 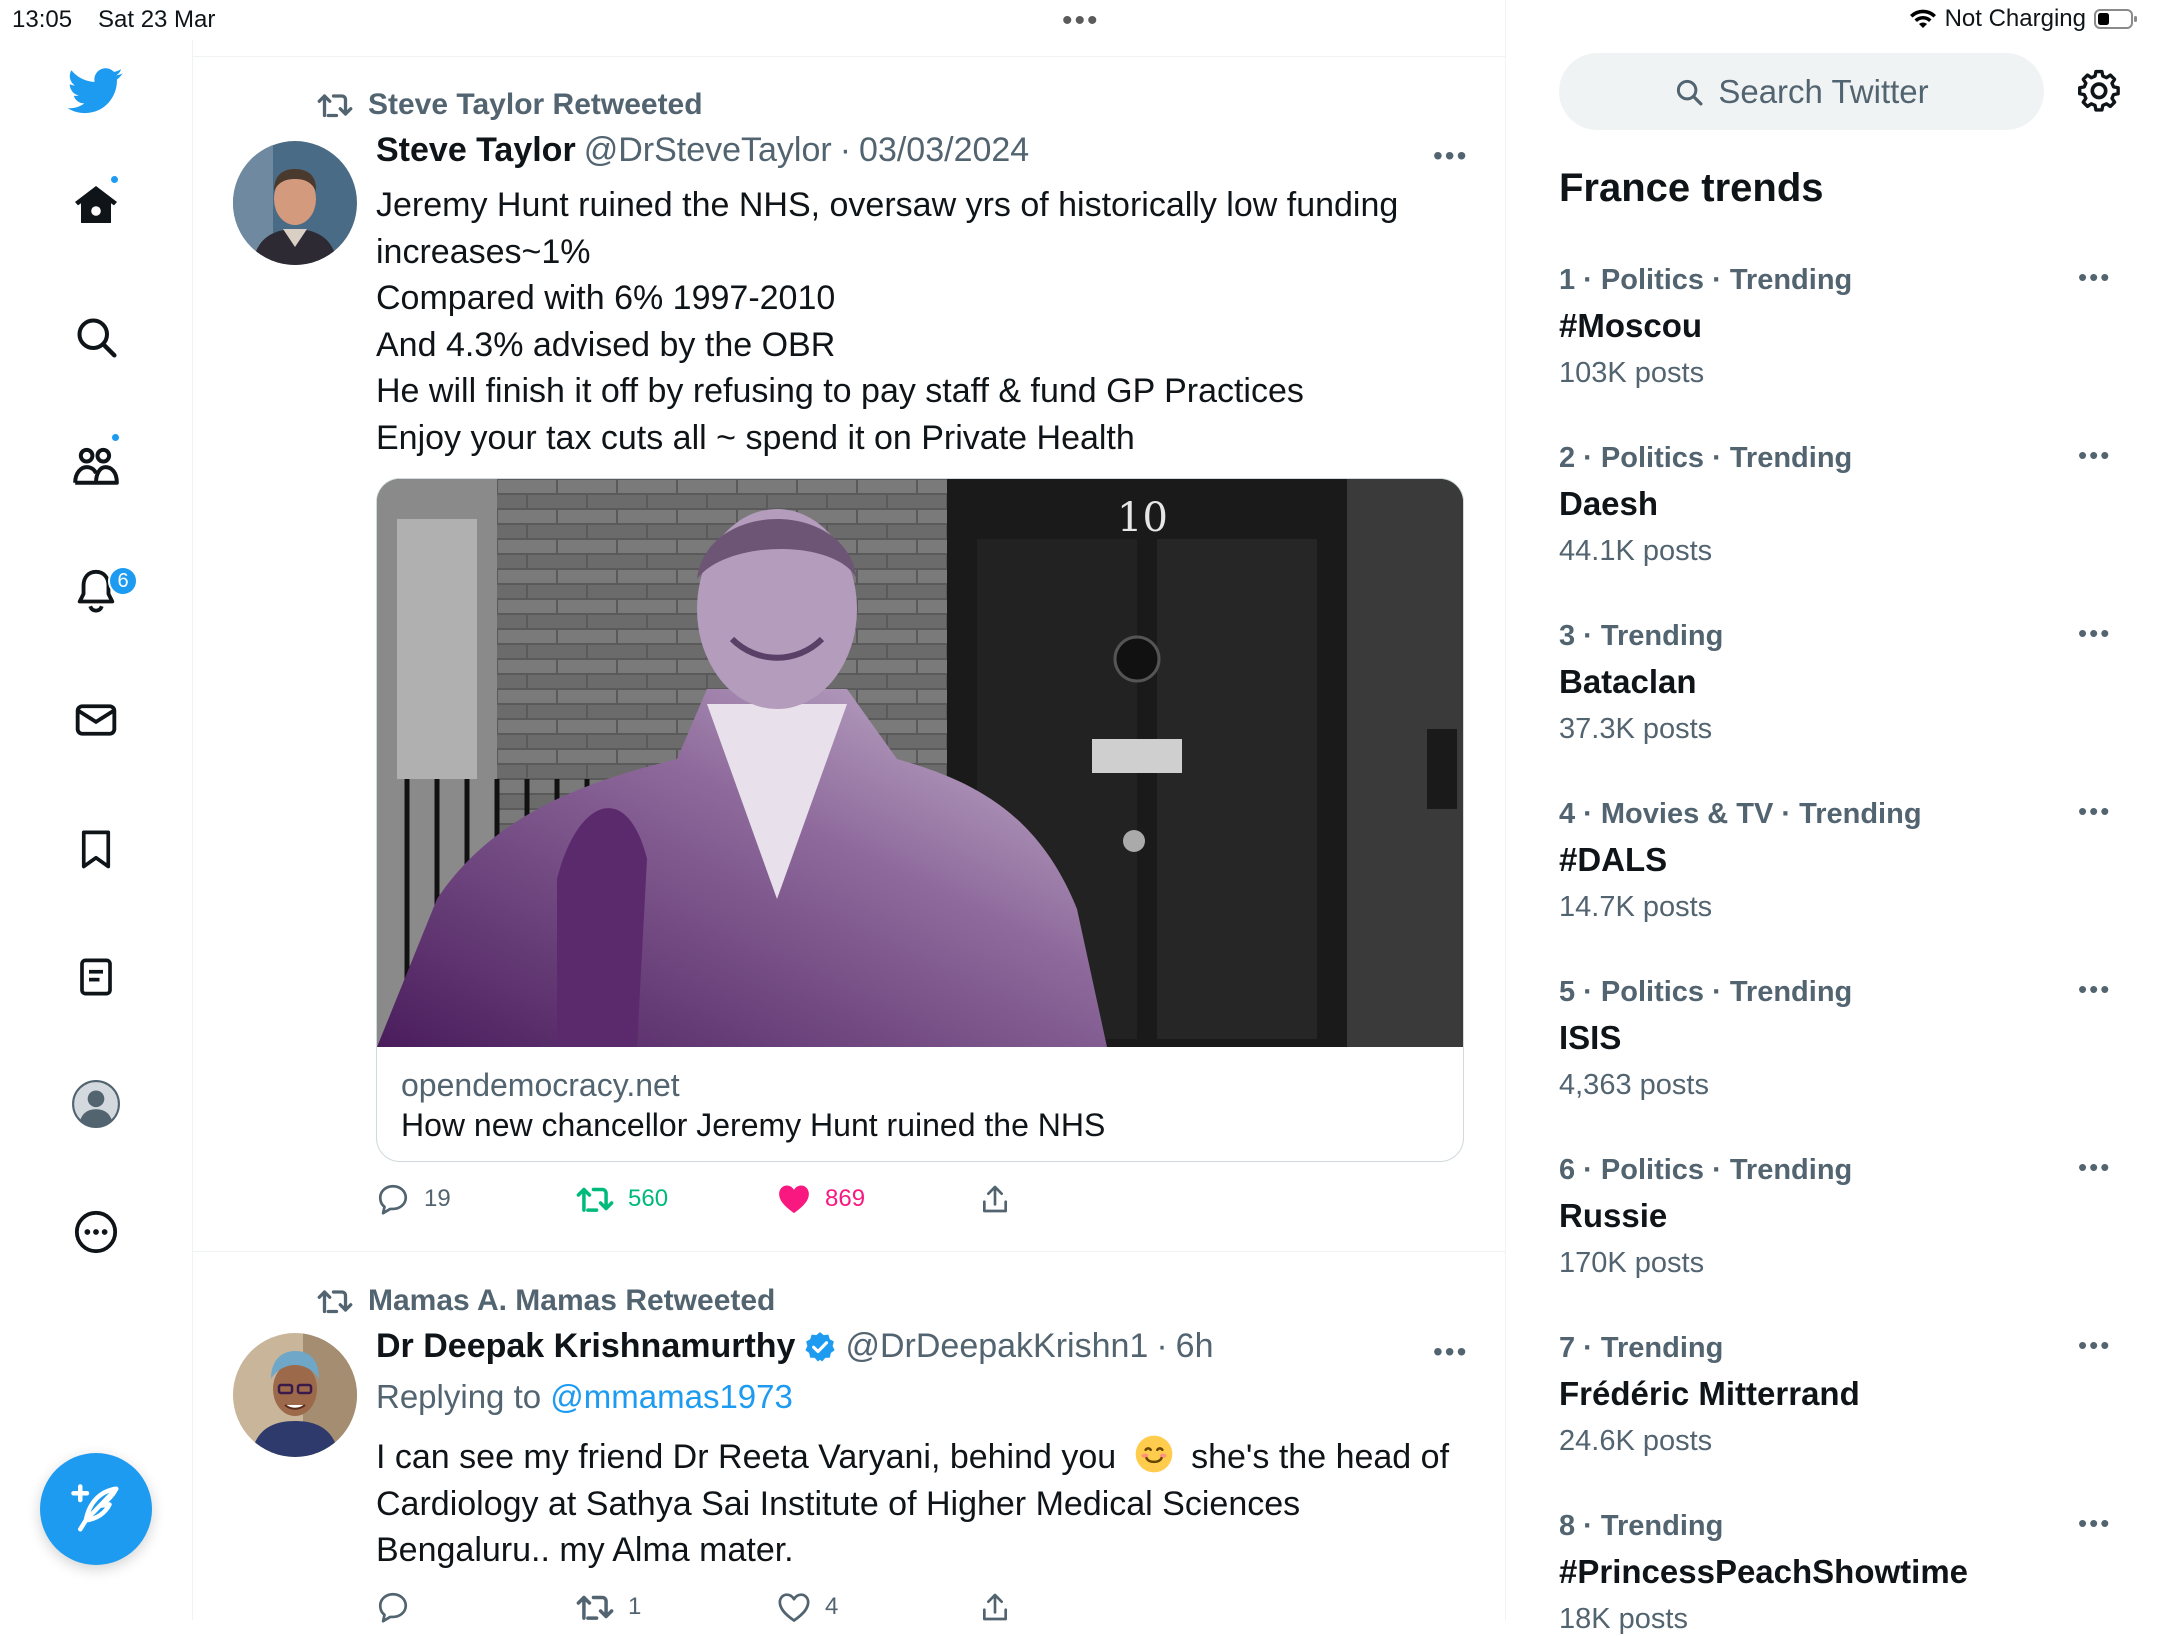 What do you see at coordinates (114, 179) in the screenshot?
I see `home-new-dot` at bounding box center [114, 179].